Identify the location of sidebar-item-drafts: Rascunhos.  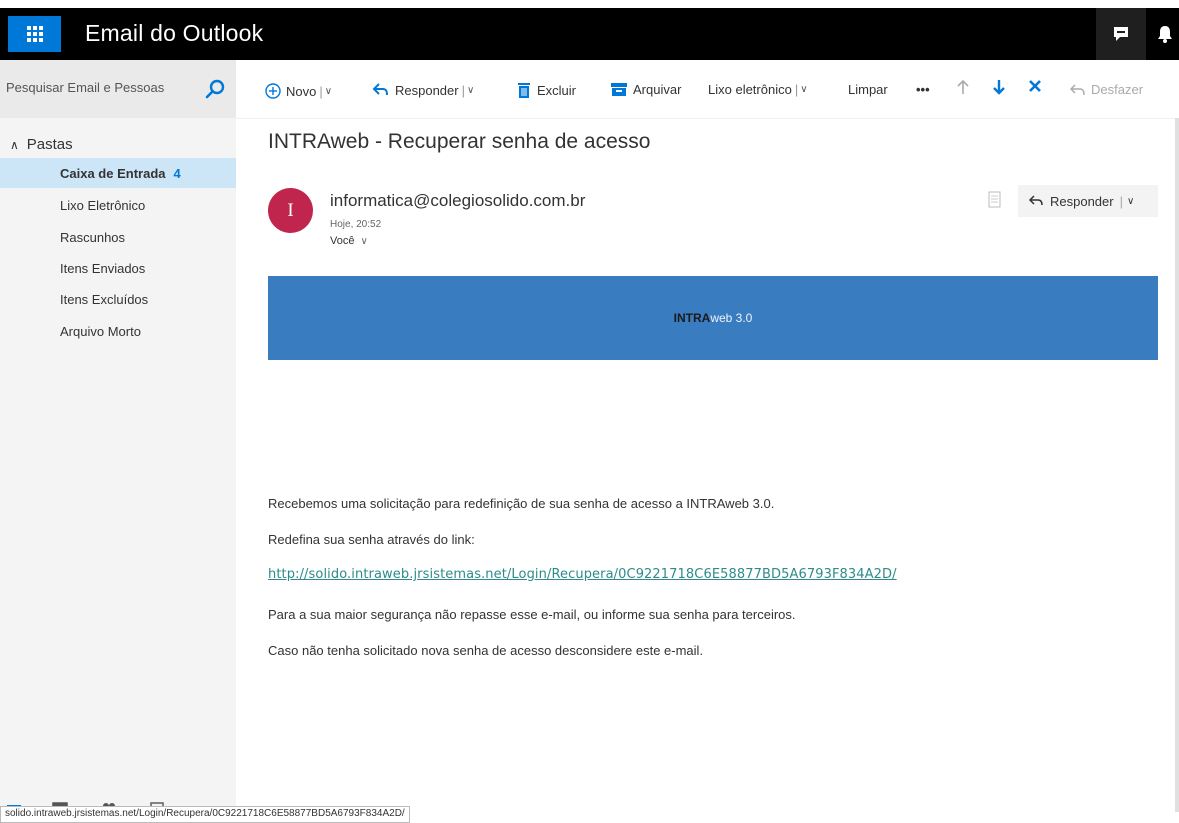
(118, 237).